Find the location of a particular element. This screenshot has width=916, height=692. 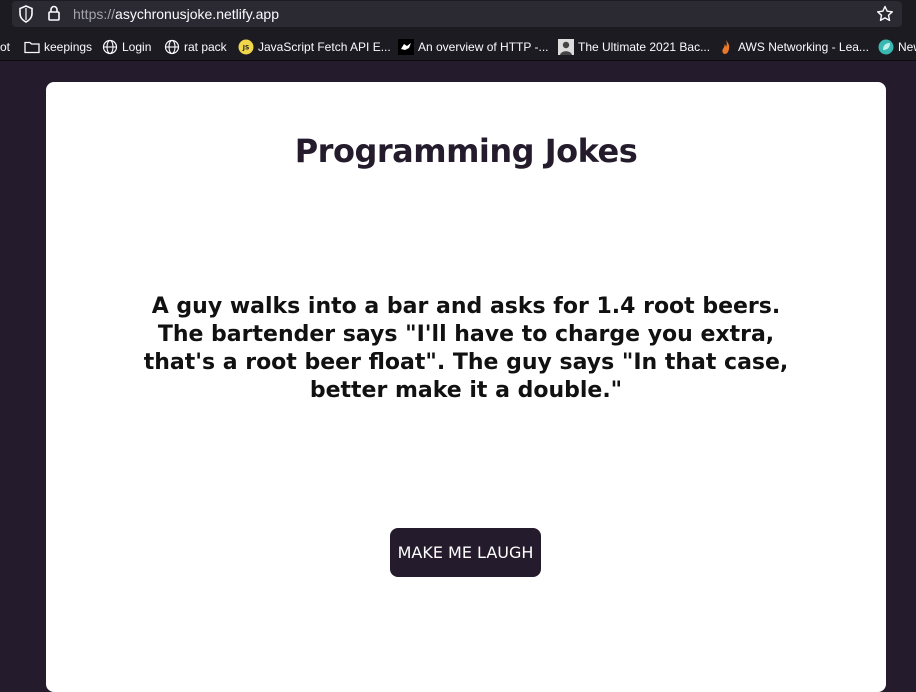

url-host: asychronusjoke.netlify.app is located at coordinates (197, 14).